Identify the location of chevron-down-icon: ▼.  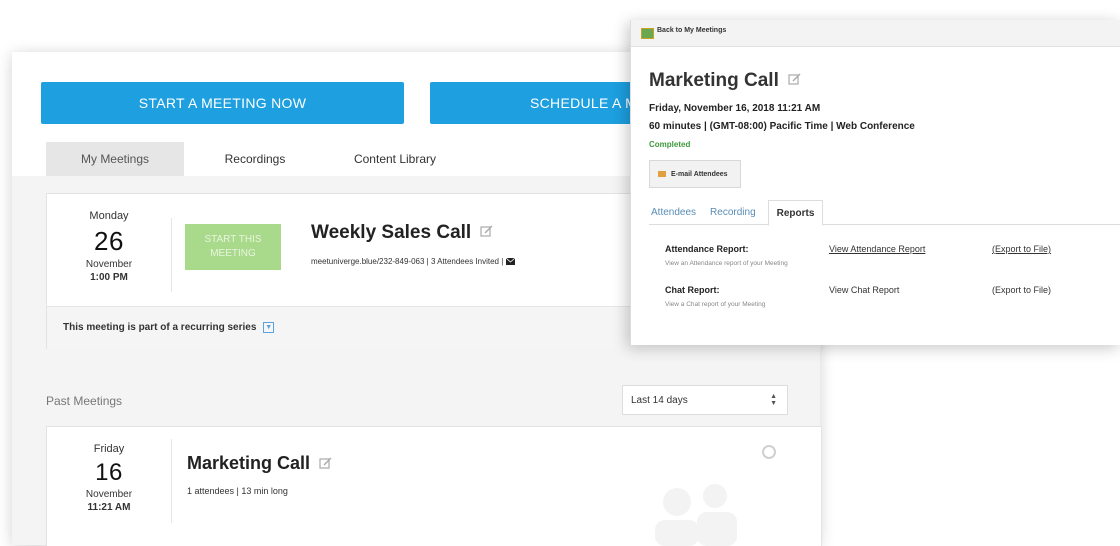
(269, 327).